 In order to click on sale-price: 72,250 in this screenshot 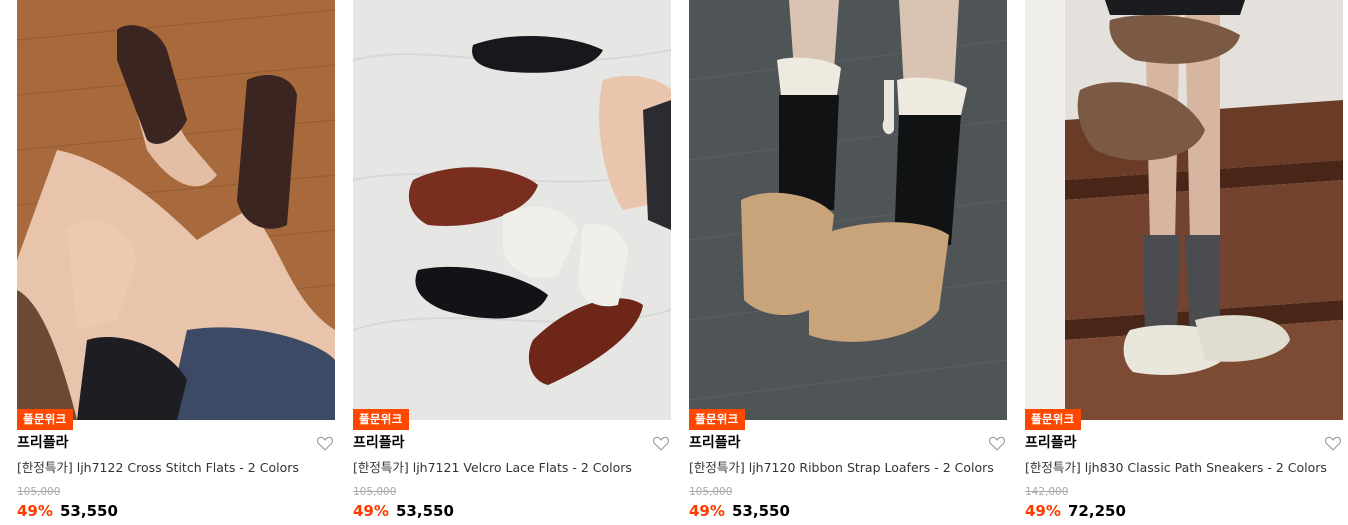, I will do `click(1097, 511)`.